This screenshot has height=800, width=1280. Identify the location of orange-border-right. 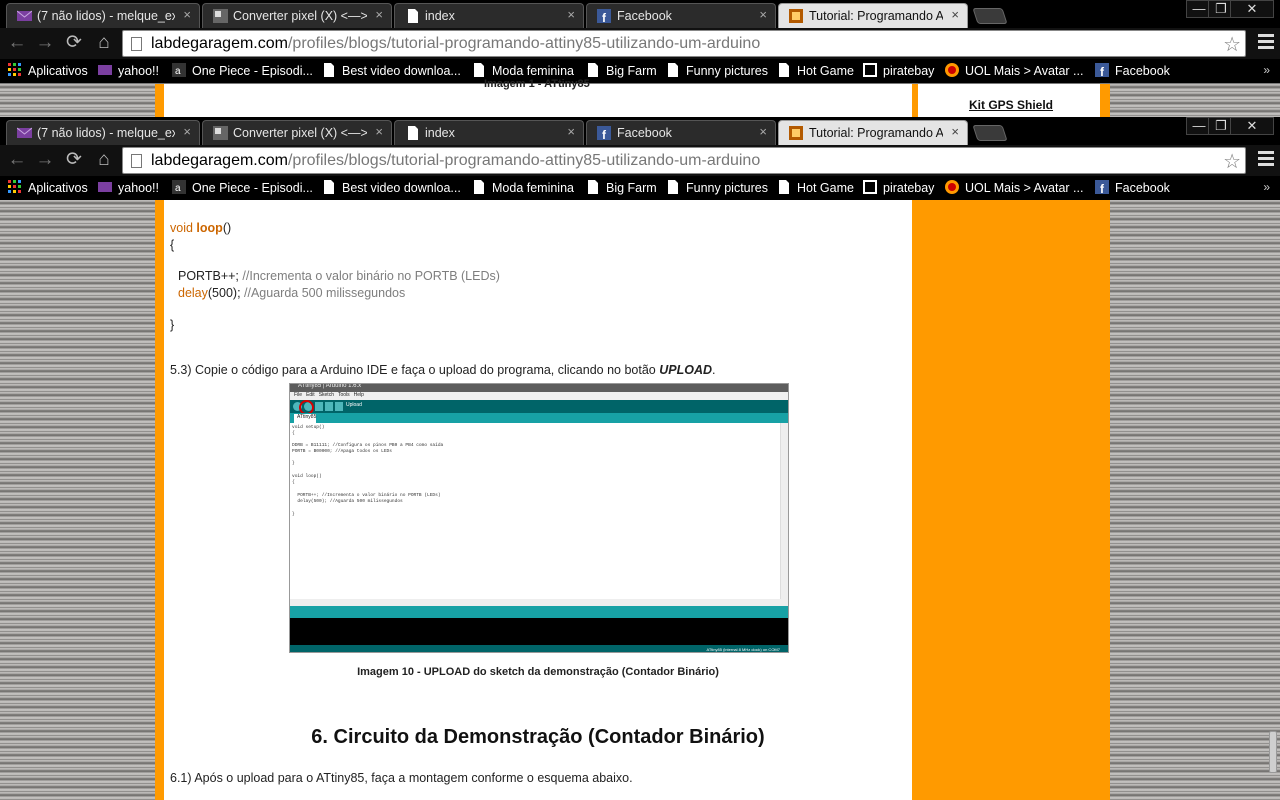
(1105, 500).